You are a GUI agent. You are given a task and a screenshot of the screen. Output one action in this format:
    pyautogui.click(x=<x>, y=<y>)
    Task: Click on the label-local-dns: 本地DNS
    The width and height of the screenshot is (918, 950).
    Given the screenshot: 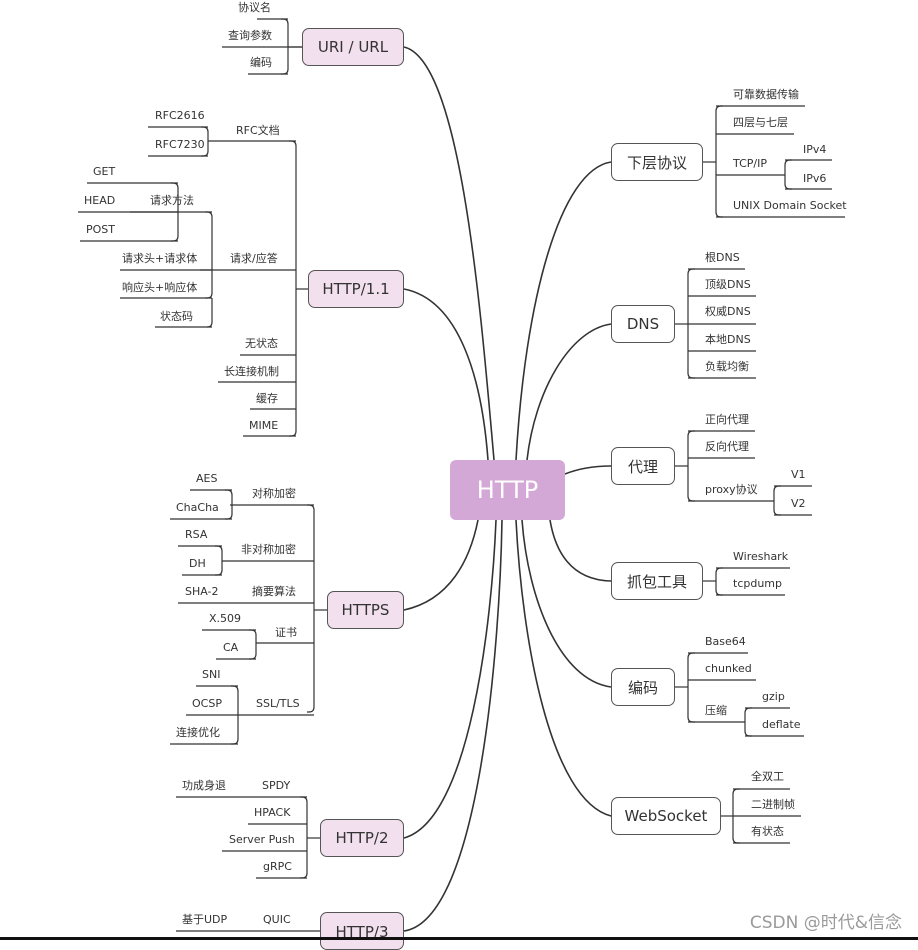 What is the action you would take?
    pyautogui.click(x=728, y=340)
    